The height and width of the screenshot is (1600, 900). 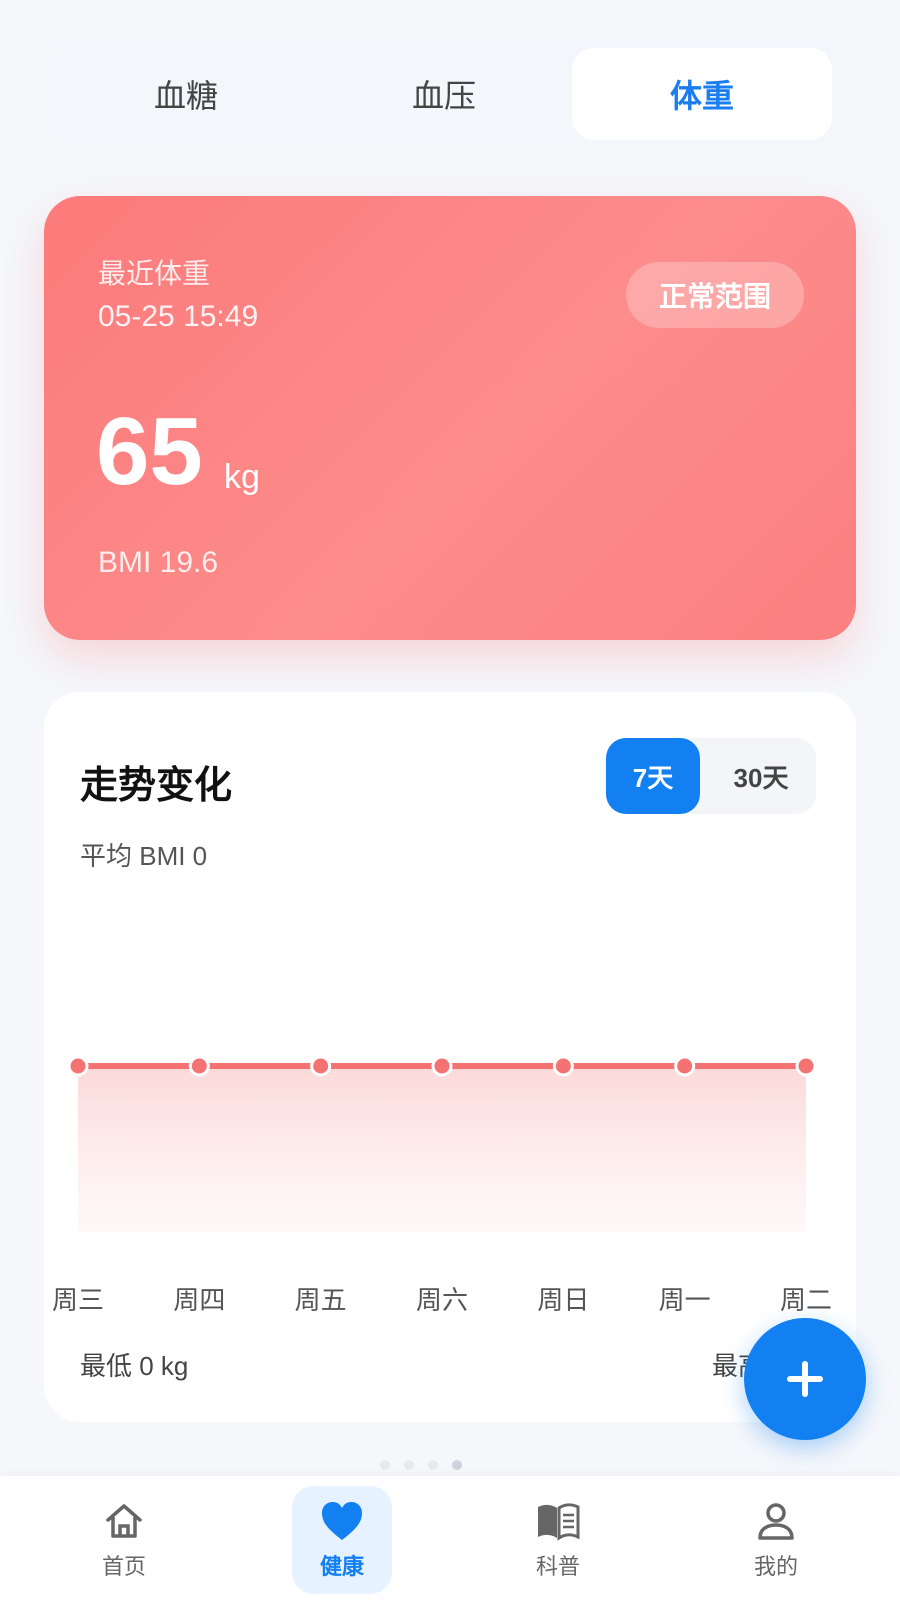 What do you see at coordinates (341, 1566) in the screenshot?
I see `nav-label-health: 健康` at bounding box center [341, 1566].